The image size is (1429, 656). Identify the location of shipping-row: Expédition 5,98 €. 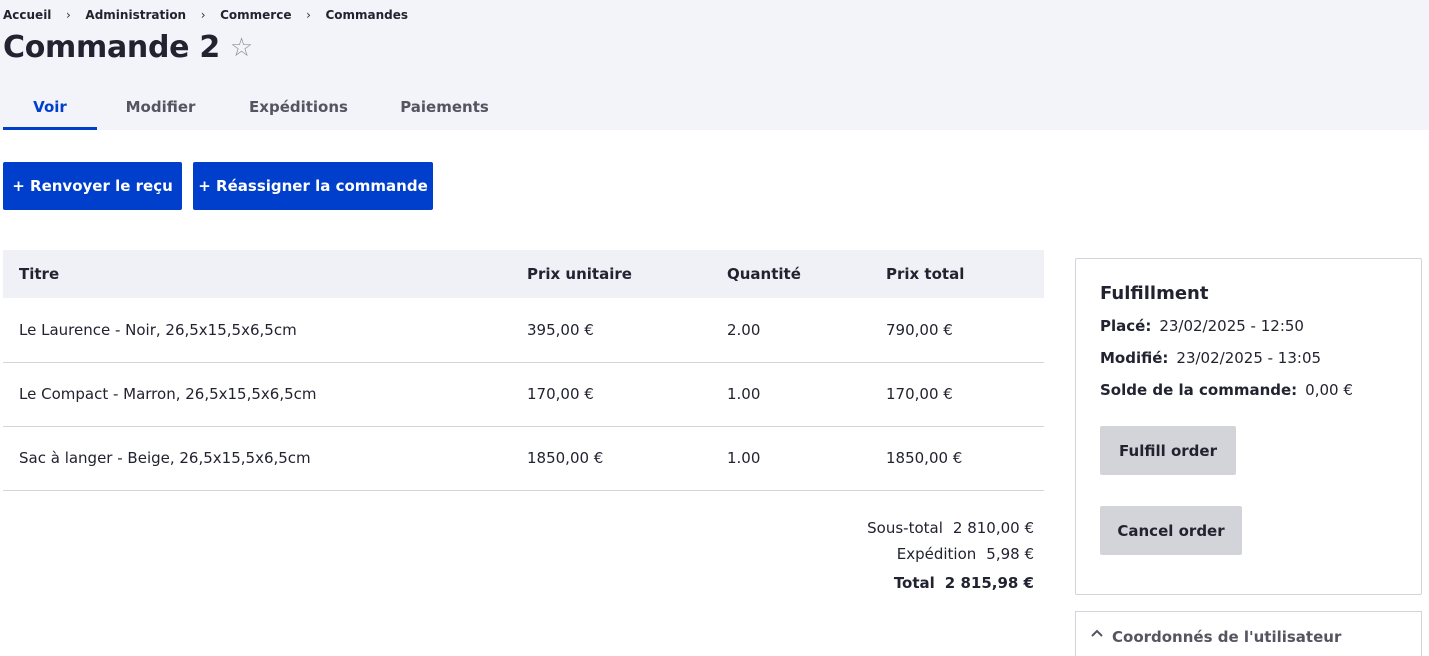
(950, 555).